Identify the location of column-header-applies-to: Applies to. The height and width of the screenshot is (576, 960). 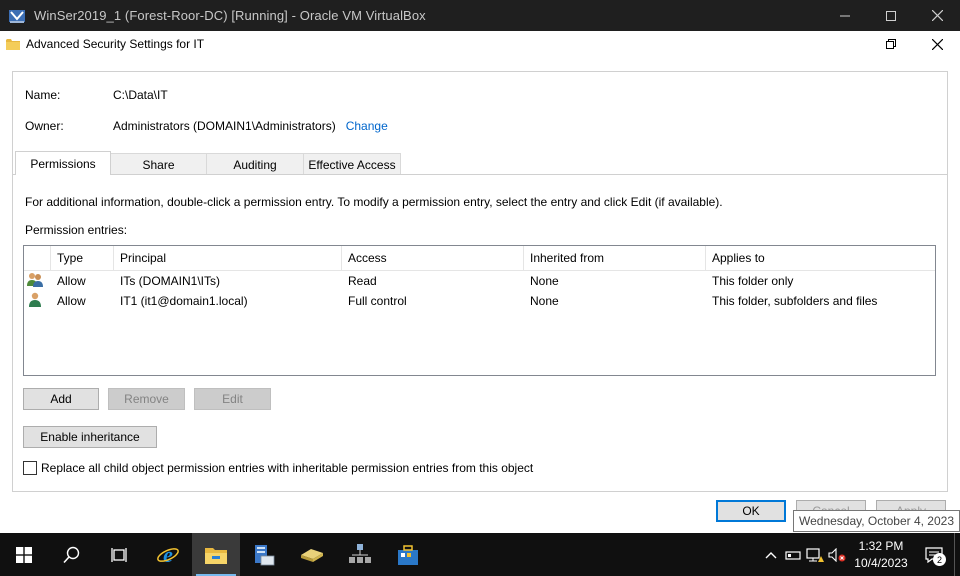
(820, 258).